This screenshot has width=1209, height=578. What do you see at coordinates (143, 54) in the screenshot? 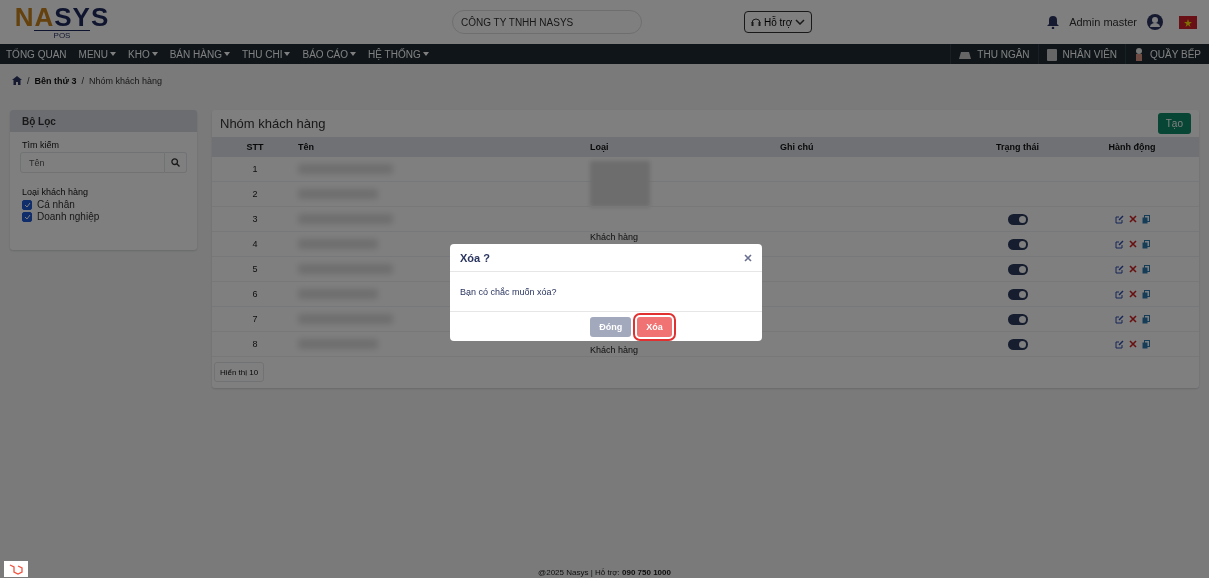
I see `nav-menu-item: KHO` at bounding box center [143, 54].